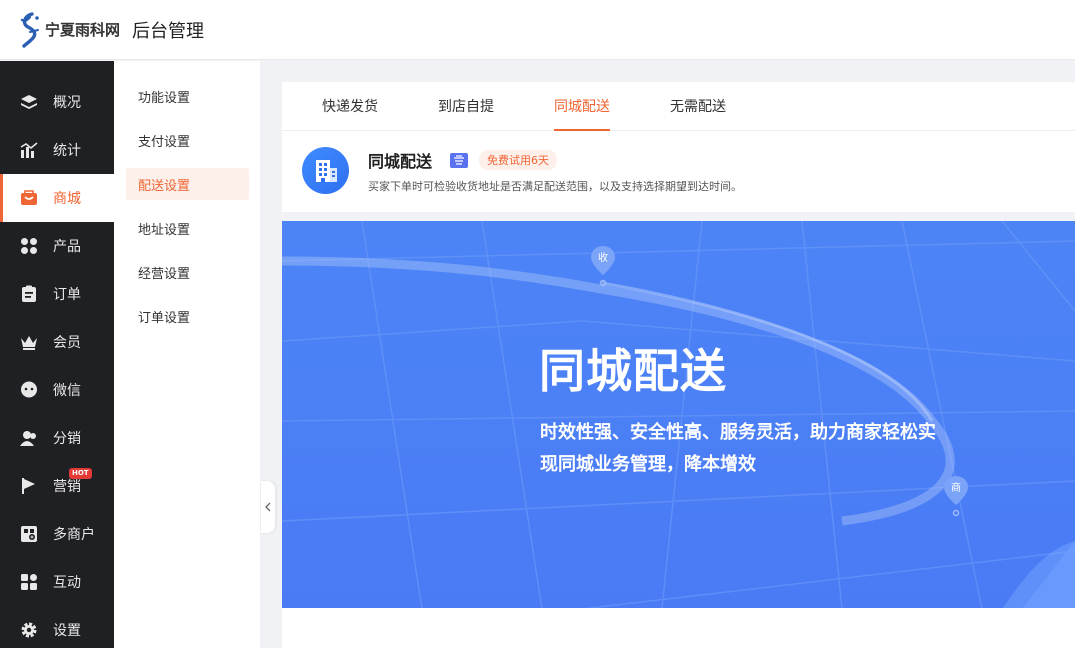 The image size is (1075, 648). I want to click on logo-mark-icon, so click(29, 29).